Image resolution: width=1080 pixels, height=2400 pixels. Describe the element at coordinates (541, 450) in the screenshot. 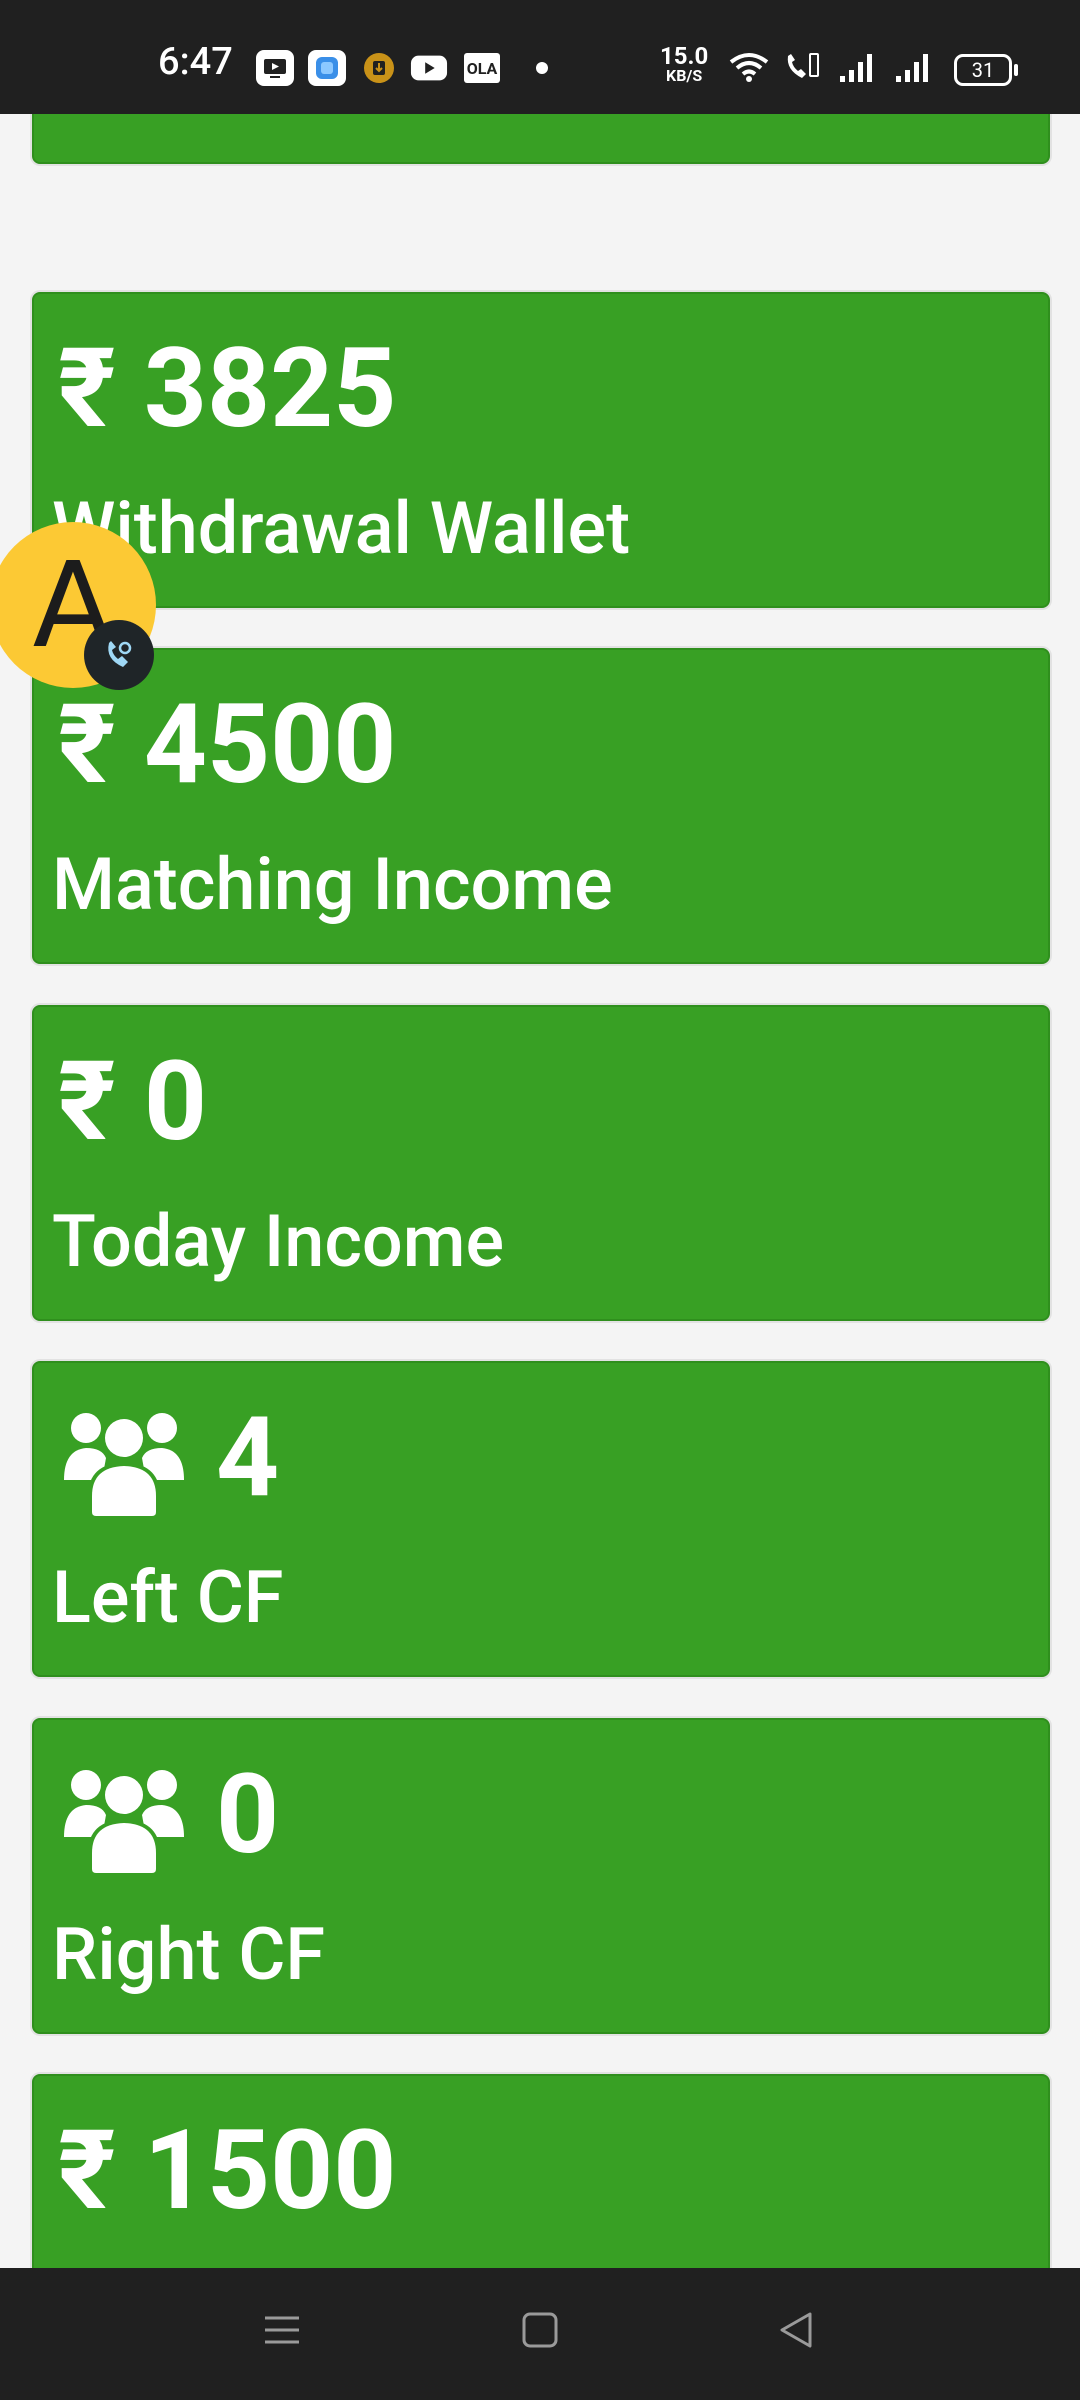

I see `withdrawal-wallet-card: ₹ 3825 Withdrawal Wallet` at that location.